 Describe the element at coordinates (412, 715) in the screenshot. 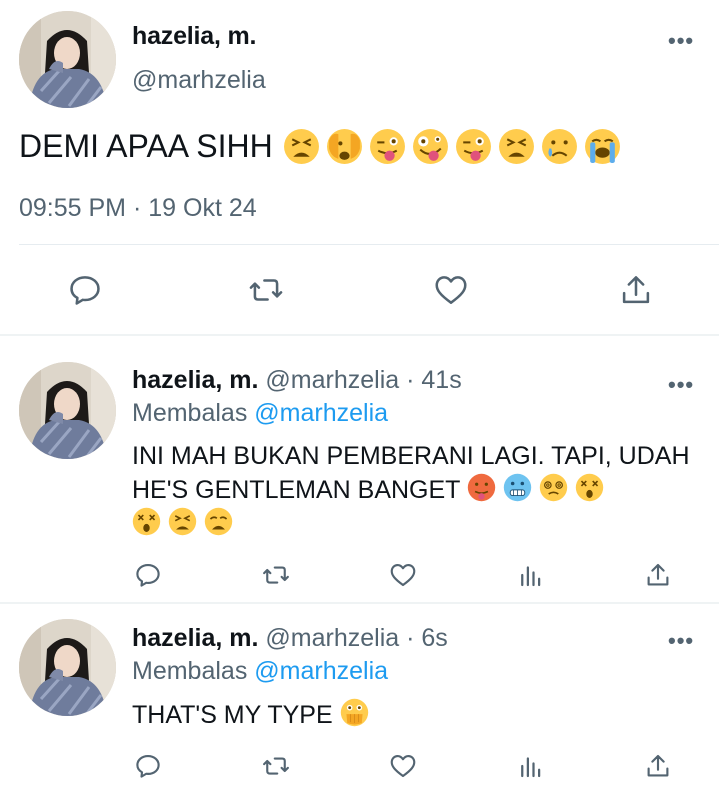

I see `tweet-text: THAT'S MY TYPE` at that location.